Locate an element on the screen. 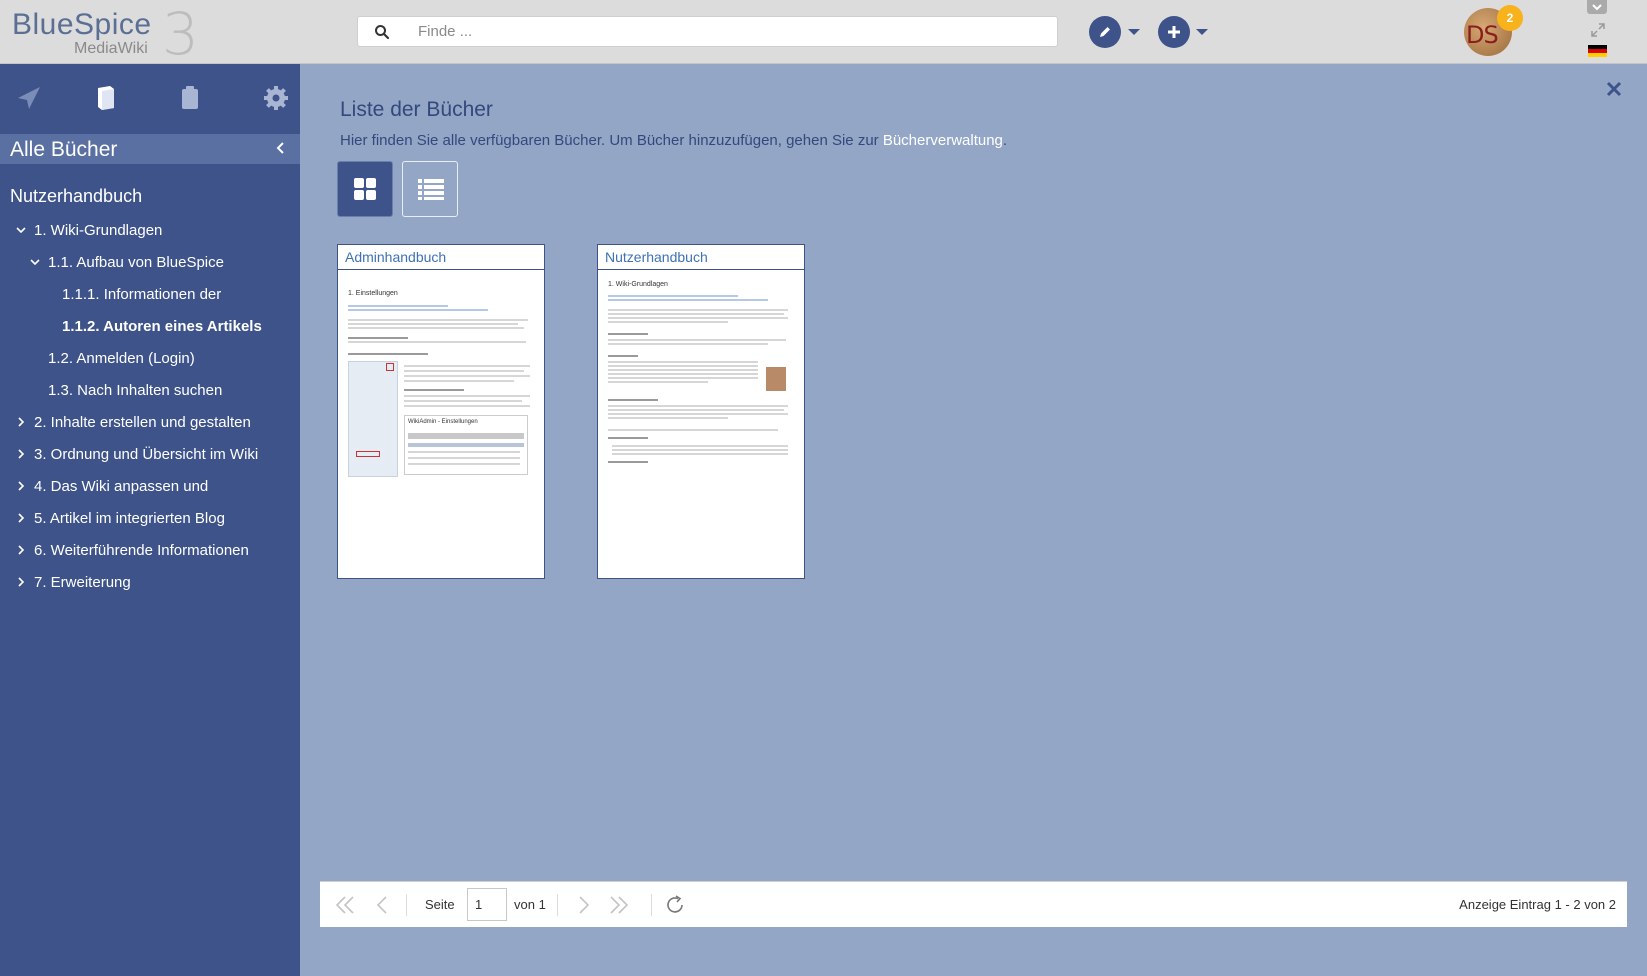 The width and height of the screenshot is (1647, 976). tree-item-anpassen: 4. Das Wiki anpassen und is located at coordinates (112, 486).